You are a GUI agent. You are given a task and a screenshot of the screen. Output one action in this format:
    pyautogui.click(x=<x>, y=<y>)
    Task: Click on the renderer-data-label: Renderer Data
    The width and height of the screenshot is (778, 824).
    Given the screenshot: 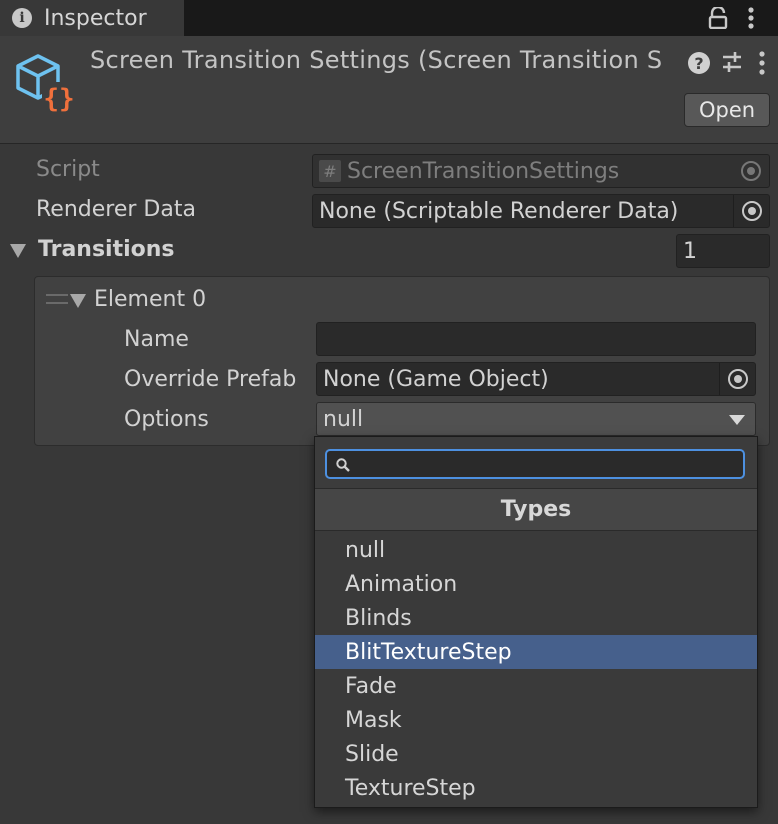 What is the action you would take?
    pyautogui.click(x=116, y=209)
    